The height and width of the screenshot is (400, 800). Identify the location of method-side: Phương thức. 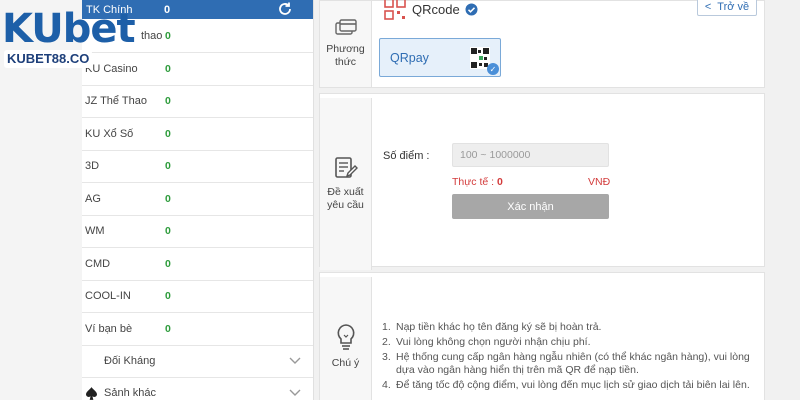
(346, 44).